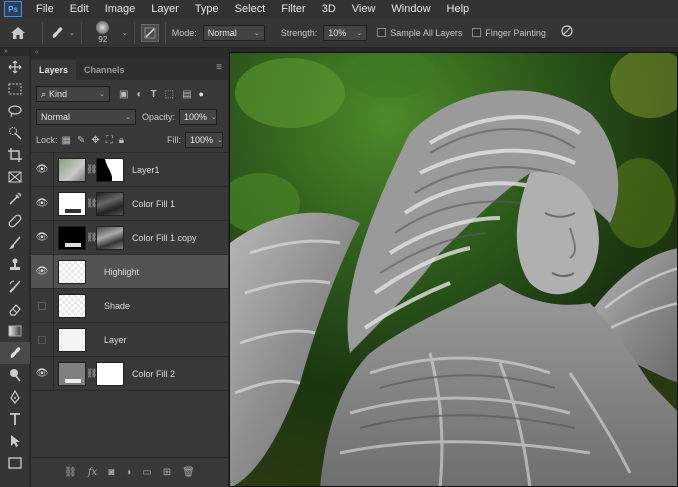  What do you see at coordinates (86, 117) in the screenshot?
I see `blend-mode-select: Normal ⌄` at bounding box center [86, 117].